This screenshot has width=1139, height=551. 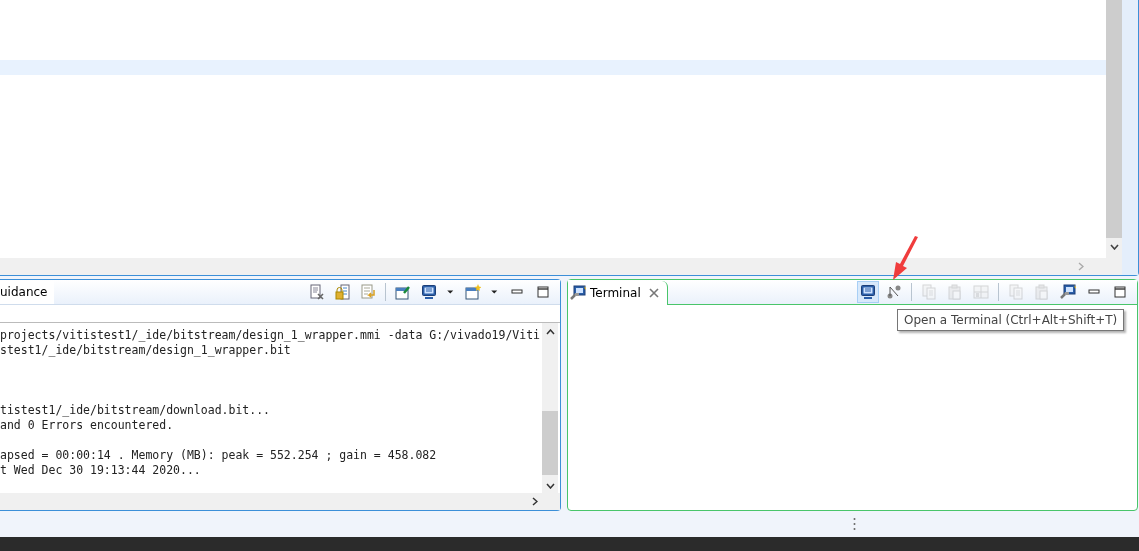 I want to click on console-line: stest1/_ide/bitstream/design_1_wrapper.bit, so click(x=146, y=350).